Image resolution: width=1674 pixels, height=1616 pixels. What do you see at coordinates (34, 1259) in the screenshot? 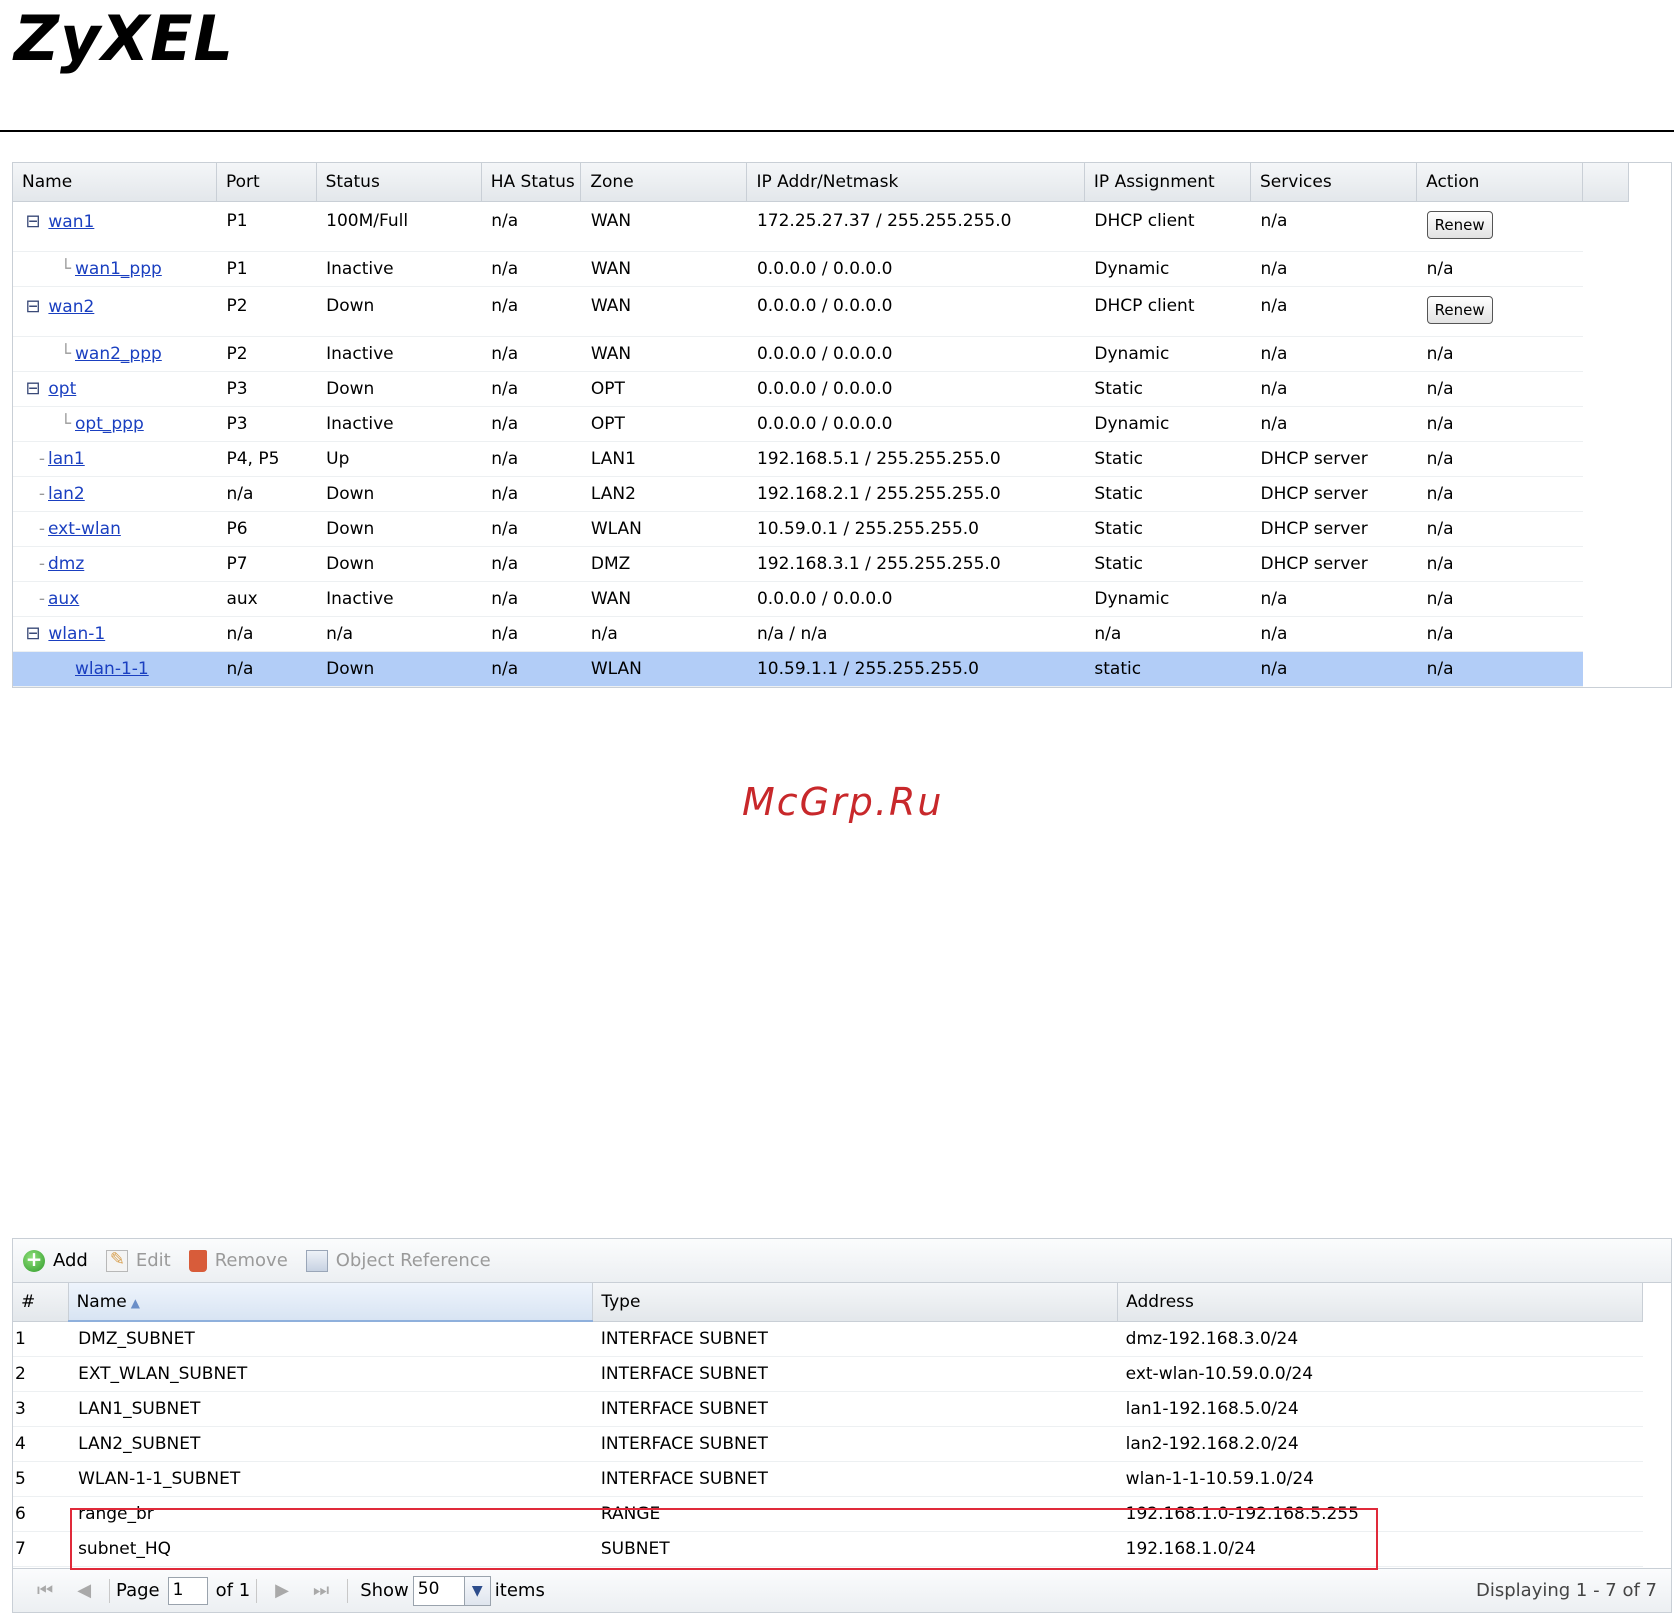
I see `add-icon` at bounding box center [34, 1259].